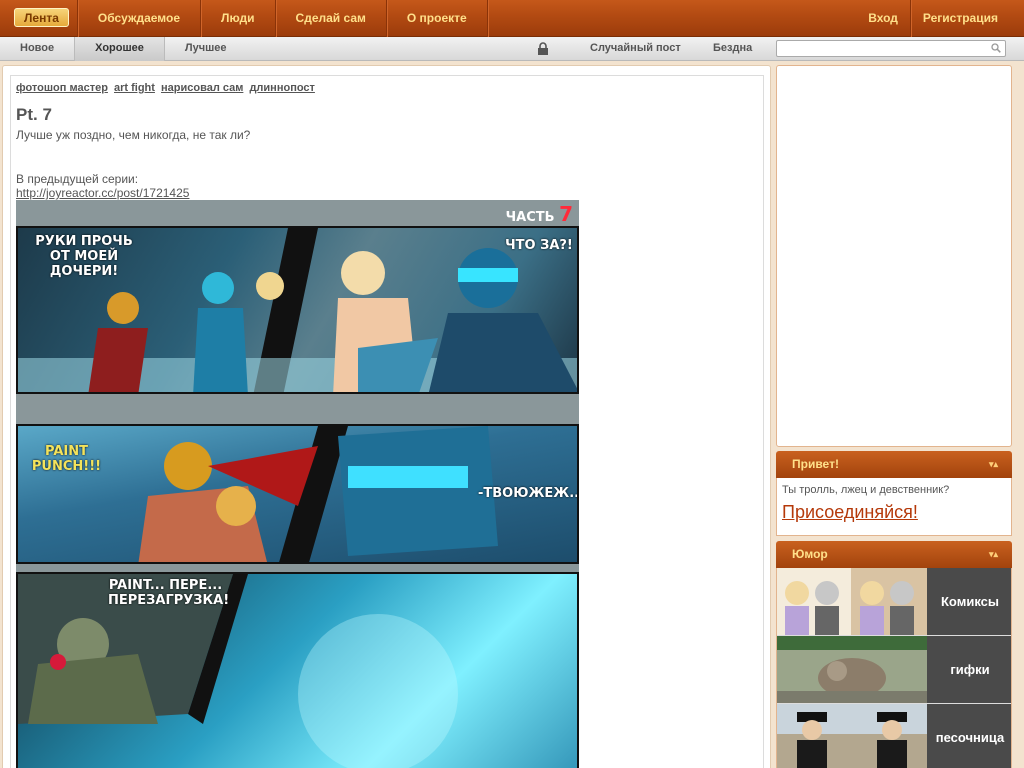 The height and width of the screenshot is (768, 1024). I want to click on hello-title: Привет!, so click(815, 464).